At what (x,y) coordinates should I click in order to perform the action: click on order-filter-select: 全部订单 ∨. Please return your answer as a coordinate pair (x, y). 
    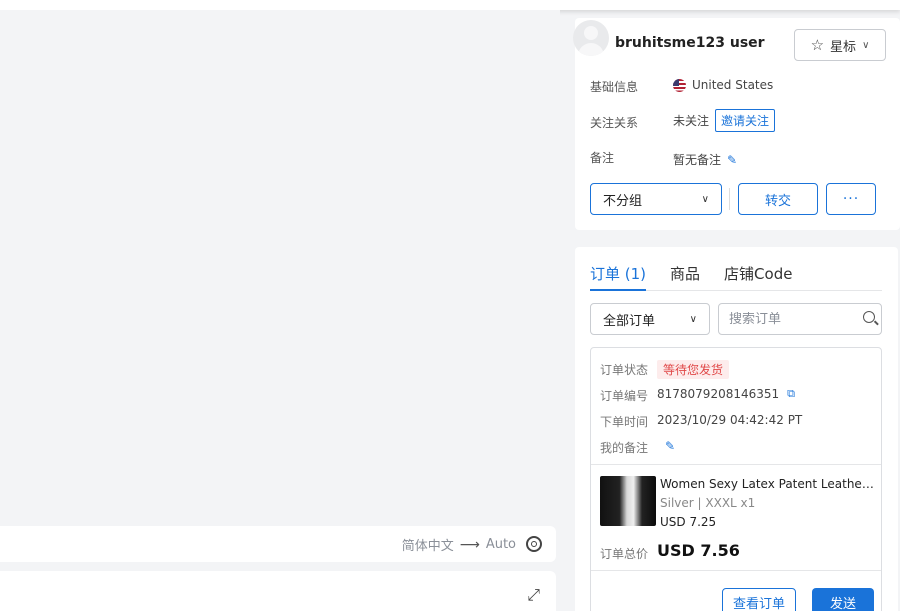
    Looking at the image, I should click on (650, 319).